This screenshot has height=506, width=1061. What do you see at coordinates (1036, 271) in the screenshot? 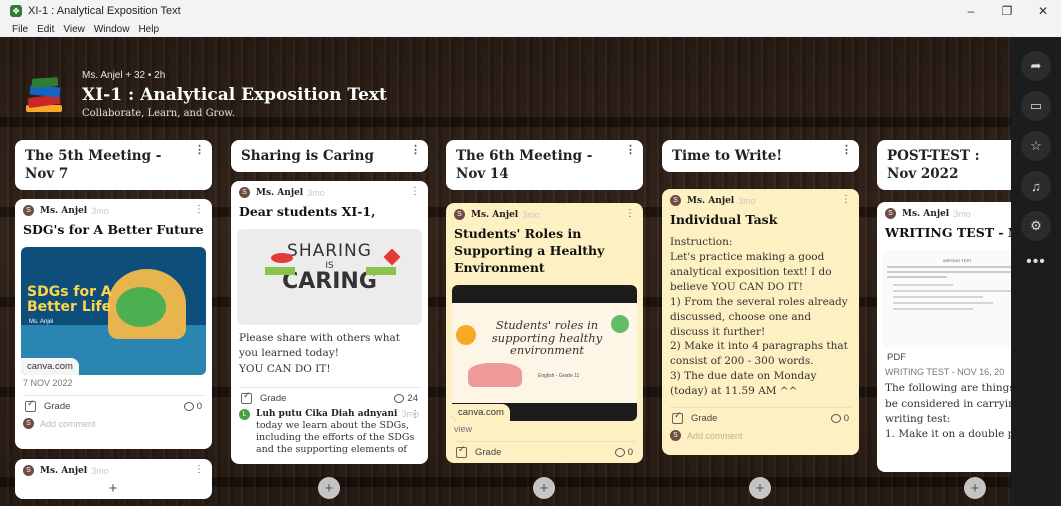
I see `right-toolbar: ➦ ▭ ☆ ♫ ⚙ •••` at bounding box center [1036, 271].